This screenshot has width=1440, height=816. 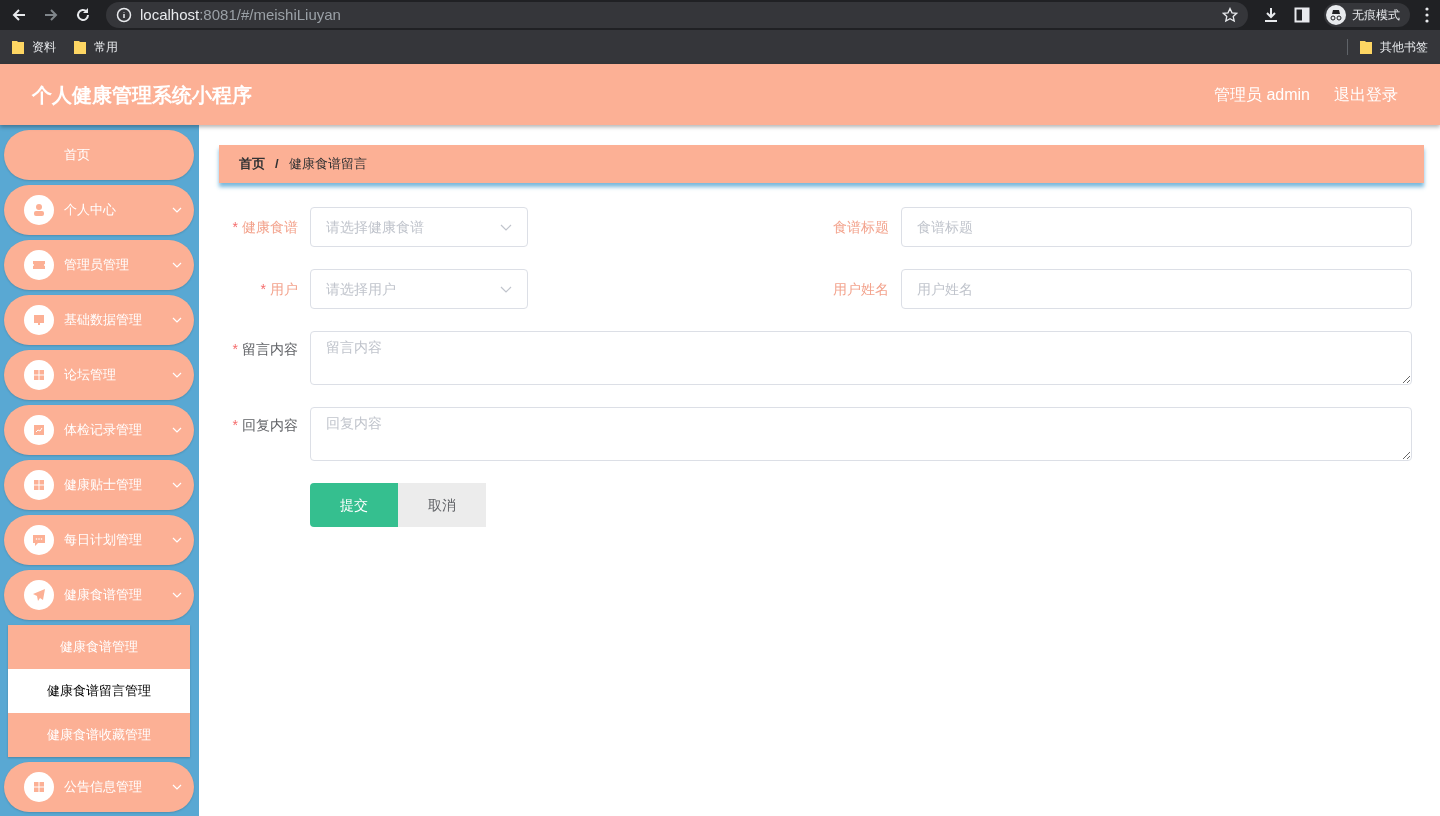 I want to click on submit-button: 提交, so click(x=354, y=505).